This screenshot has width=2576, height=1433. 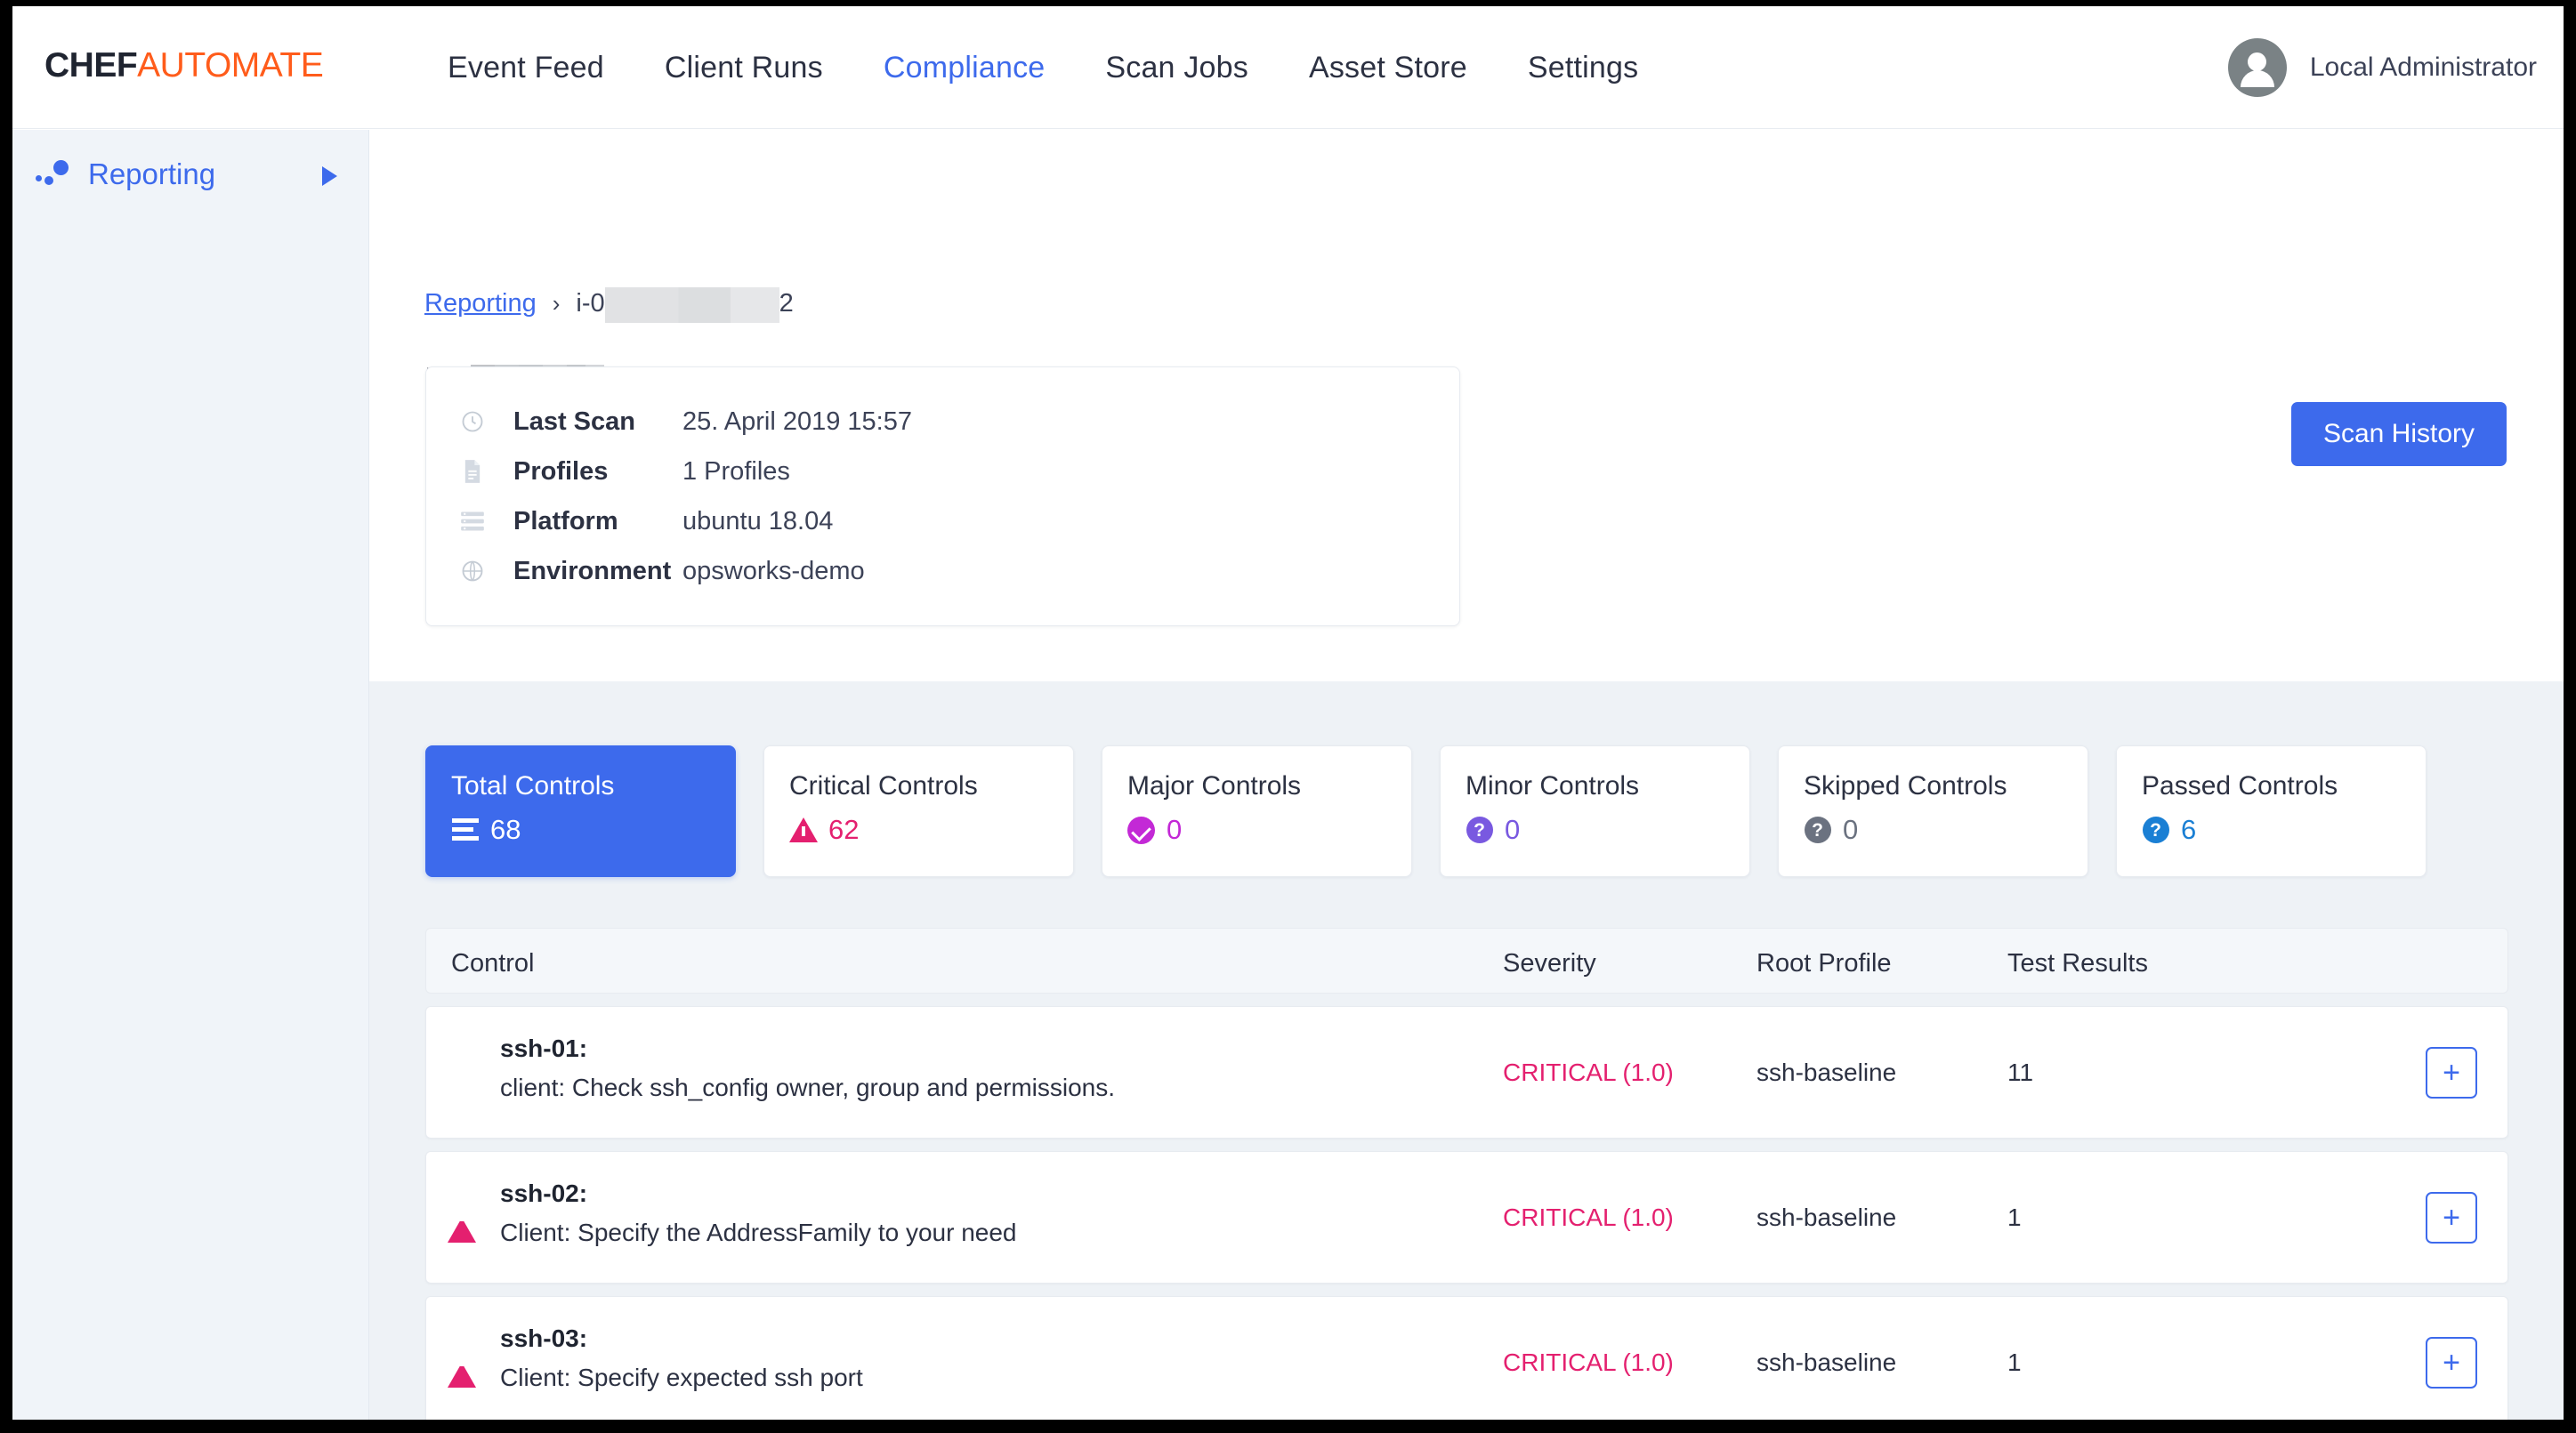 What do you see at coordinates (544, 1193) in the screenshot?
I see `row-control-id: ssh-02:` at bounding box center [544, 1193].